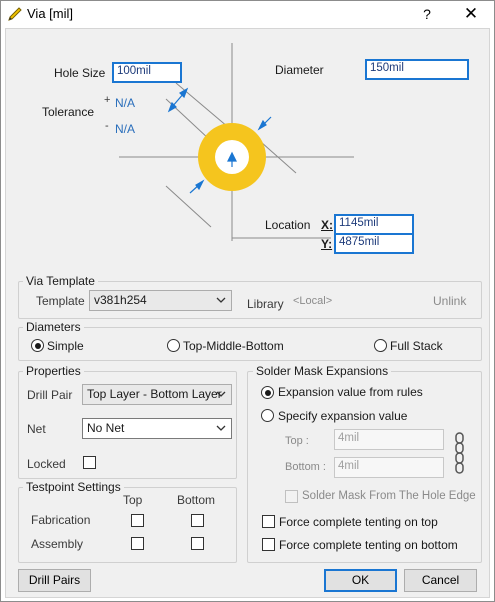 The image size is (495, 602). Describe the element at coordinates (299, 70) in the screenshot. I see `diameter-label: Diameter` at that location.